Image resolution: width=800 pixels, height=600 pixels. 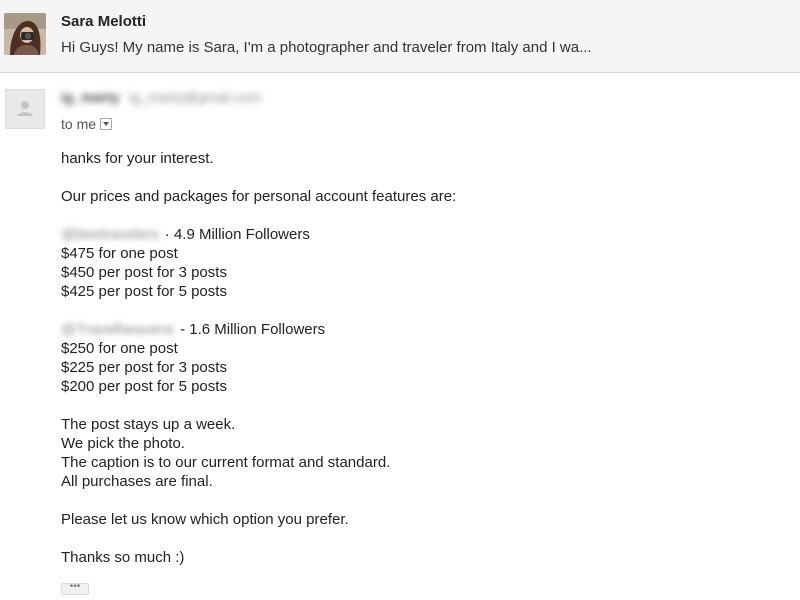 What do you see at coordinates (79, 124) in the screenshot?
I see `to-label: to me` at bounding box center [79, 124].